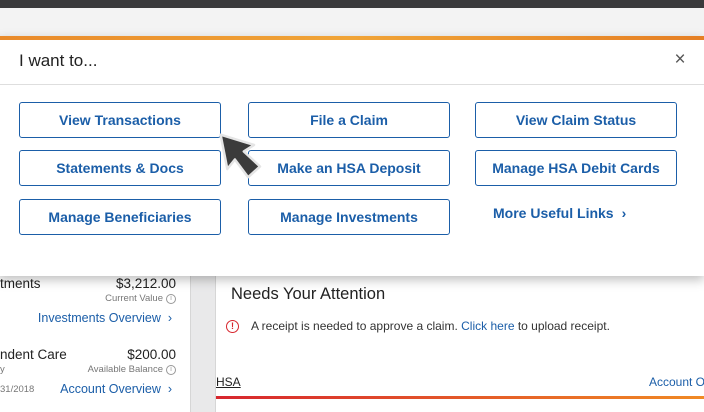  Describe the element at coordinates (228, 382) in the screenshot. I see `hsa-section-label: HSA` at that location.